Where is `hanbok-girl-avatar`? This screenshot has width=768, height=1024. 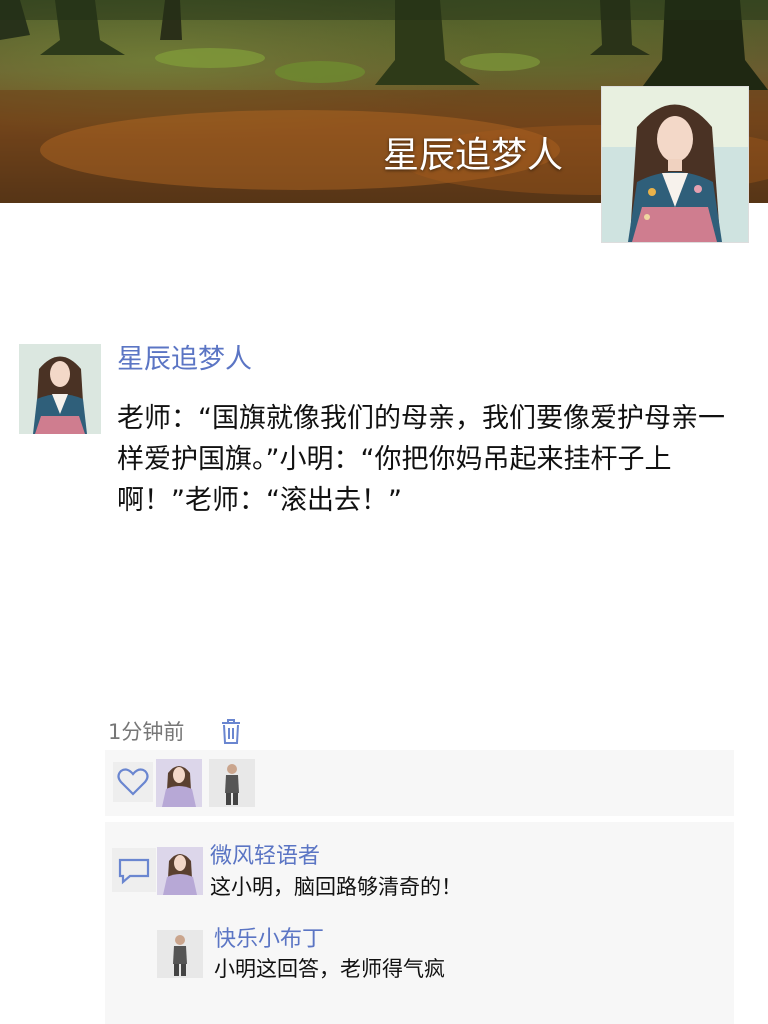
hanbok-girl-avatar is located at coordinates (60, 389).